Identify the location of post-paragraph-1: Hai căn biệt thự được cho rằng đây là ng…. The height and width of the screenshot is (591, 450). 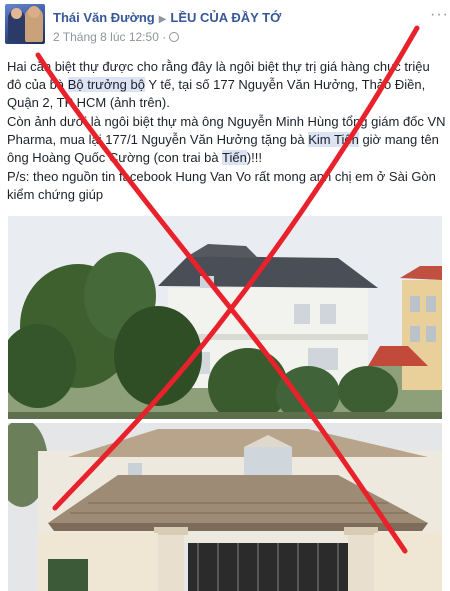
(227, 85).